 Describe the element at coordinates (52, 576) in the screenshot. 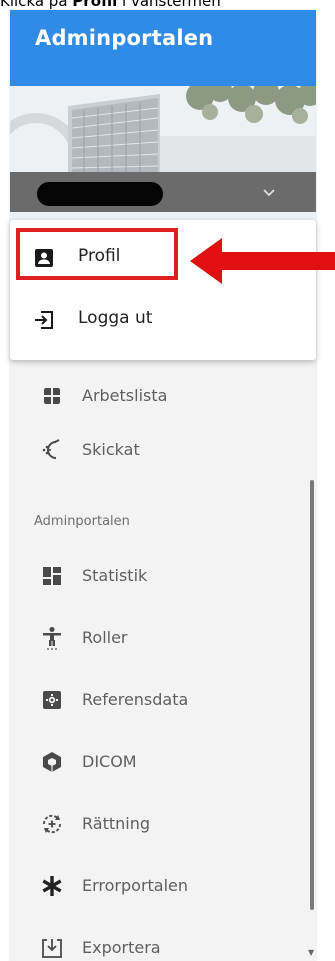

I see `dashboard-icon` at that location.